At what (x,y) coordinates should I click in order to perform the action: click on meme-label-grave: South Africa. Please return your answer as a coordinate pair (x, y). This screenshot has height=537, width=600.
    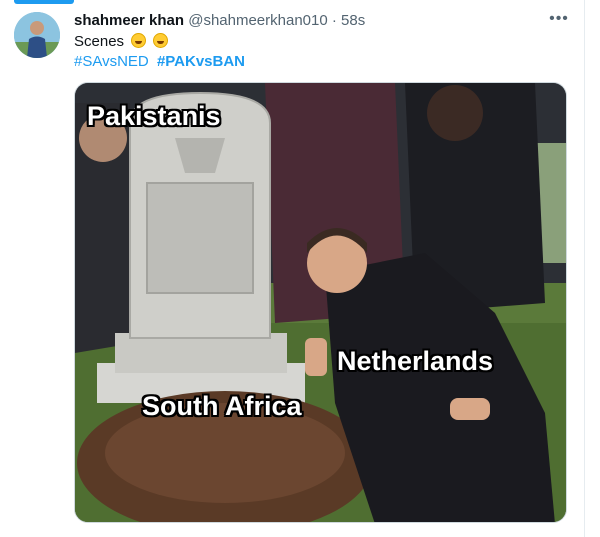
    Looking at the image, I should click on (222, 406).